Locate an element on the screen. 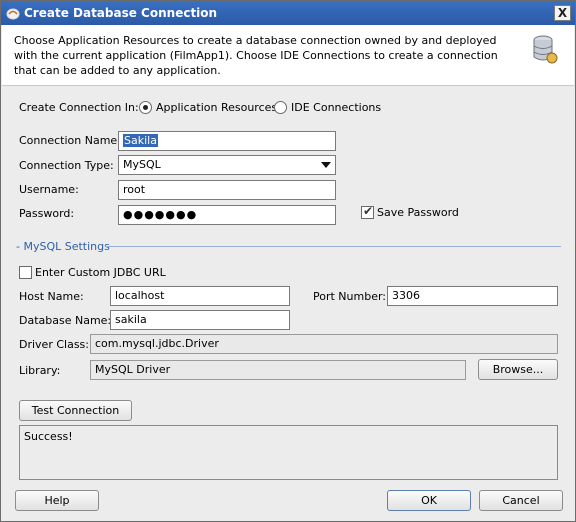 Image resolution: width=576 pixels, height=522 pixels. driver-class-label: Driver Class: is located at coordinates (54, 344).